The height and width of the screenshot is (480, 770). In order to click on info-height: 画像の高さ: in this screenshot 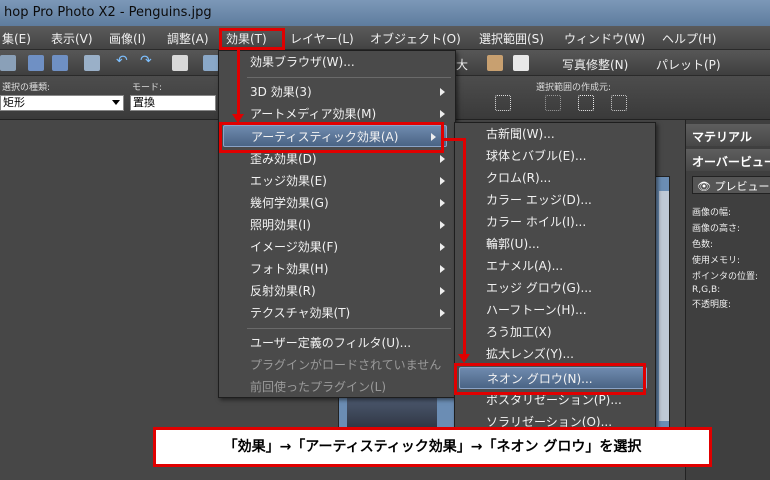, I will do `click(716, 229)`.